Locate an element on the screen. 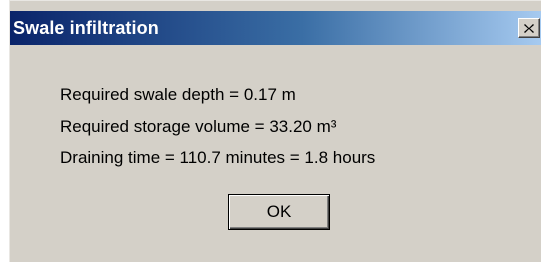 This screenshot has width=541, height=262. ok-button-label: OK is located at coordinates (279, 211).